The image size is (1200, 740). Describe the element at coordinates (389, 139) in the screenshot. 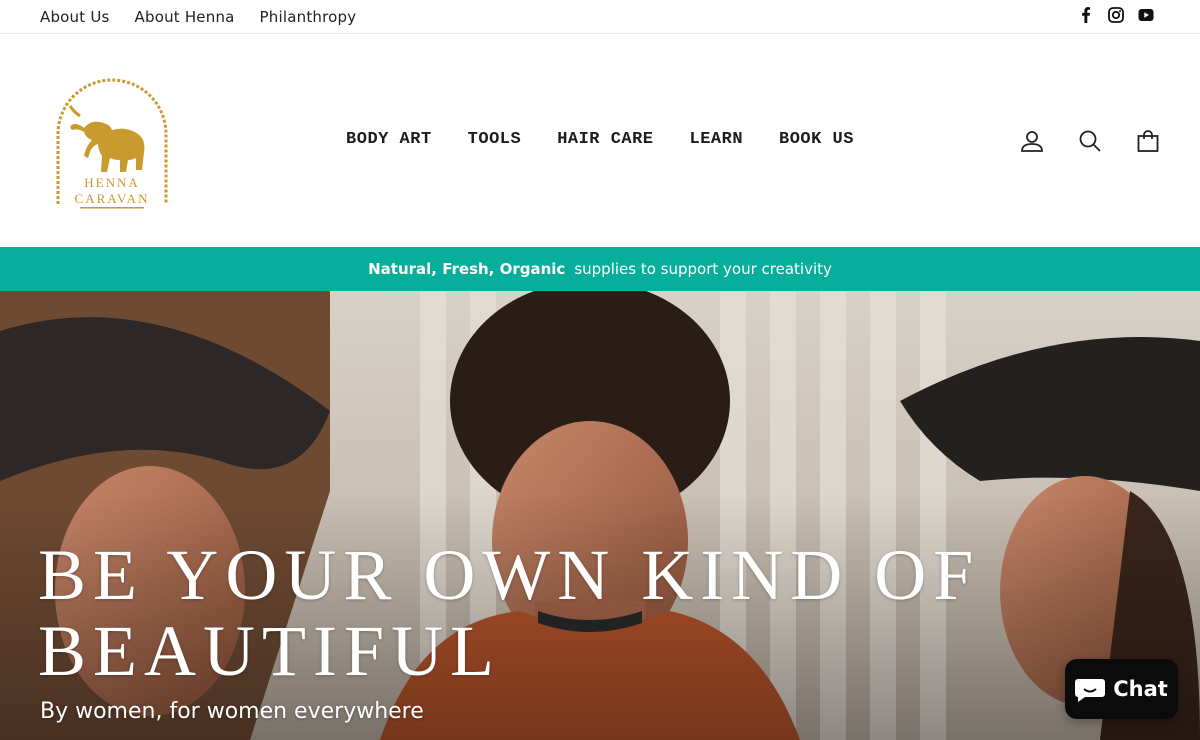

I see `nav-body-art: BODY ART` at that location.